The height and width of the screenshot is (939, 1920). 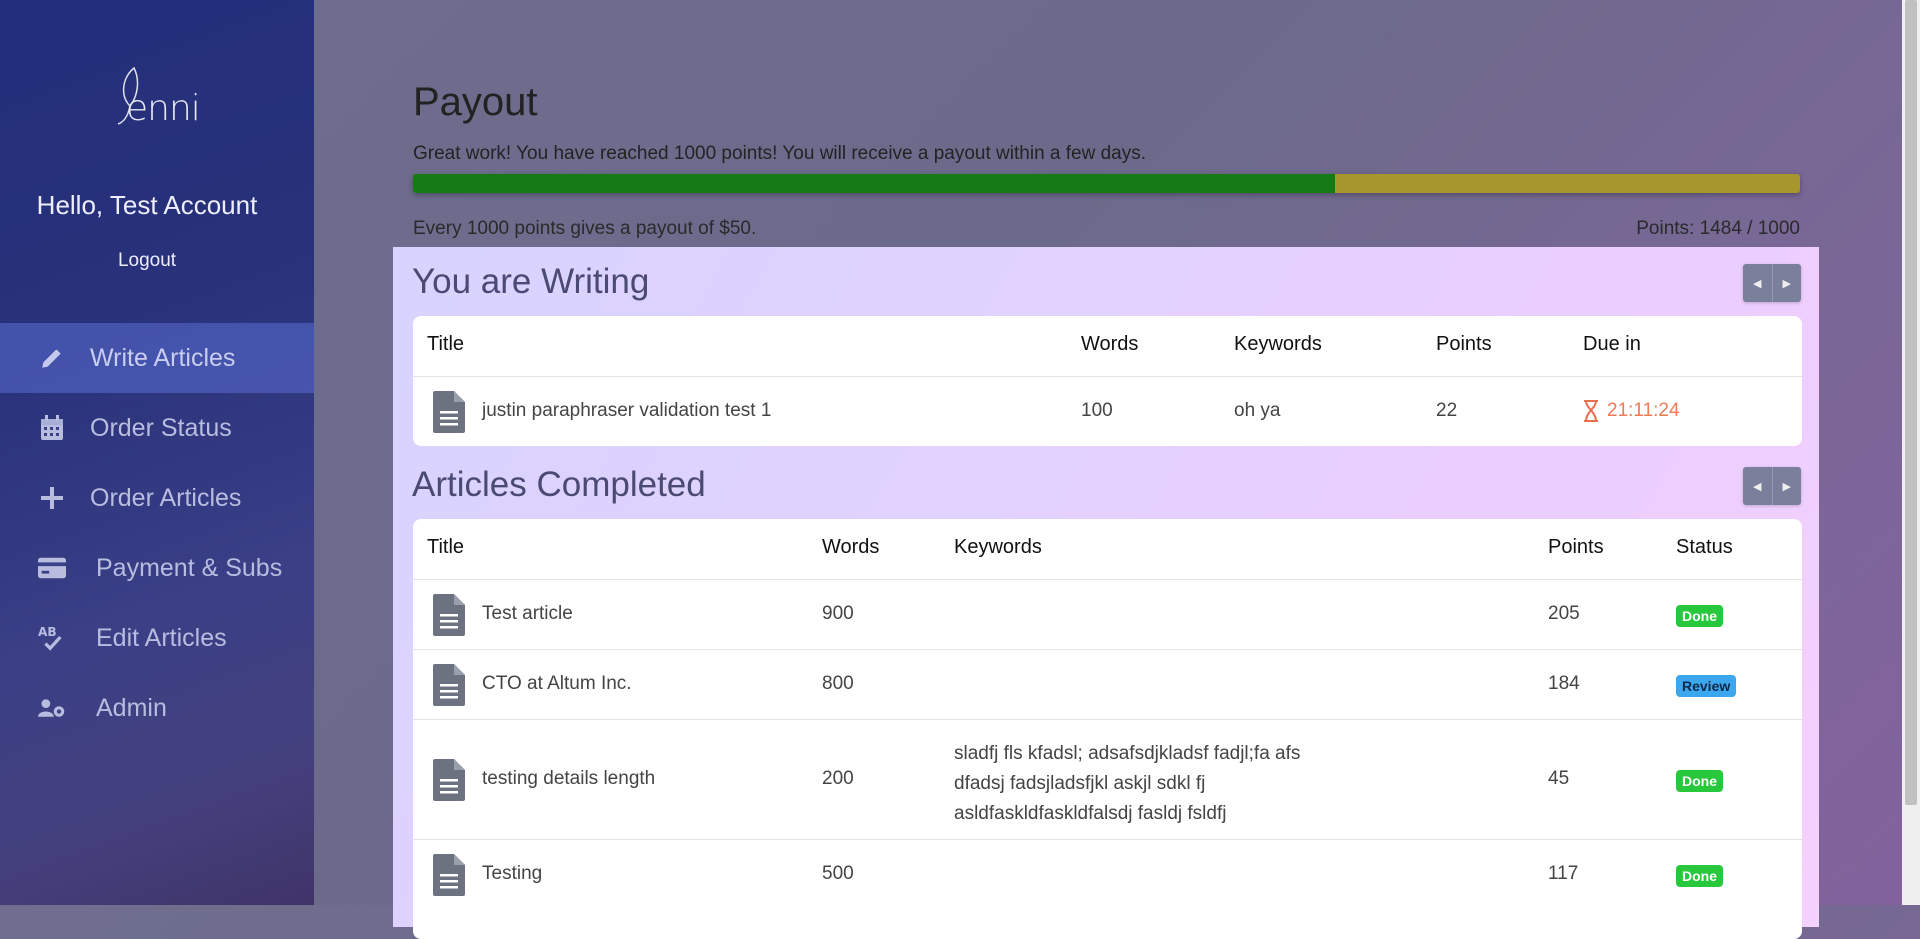 I want to click on article-words: 900, so click(x=838, y=613).